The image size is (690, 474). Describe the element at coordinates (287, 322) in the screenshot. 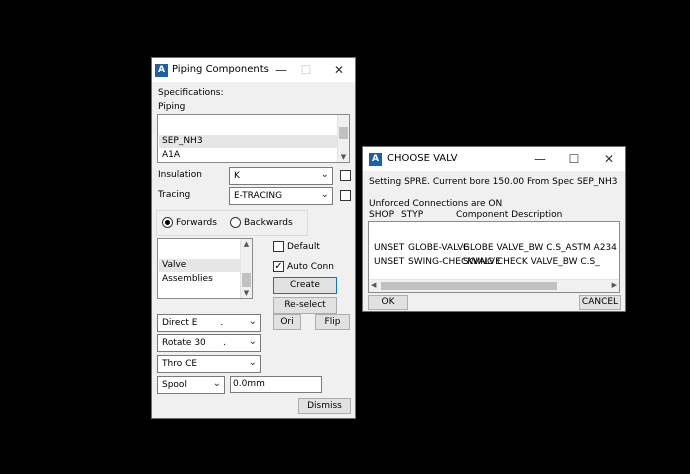

I see `ori-button: Ori` at that location.